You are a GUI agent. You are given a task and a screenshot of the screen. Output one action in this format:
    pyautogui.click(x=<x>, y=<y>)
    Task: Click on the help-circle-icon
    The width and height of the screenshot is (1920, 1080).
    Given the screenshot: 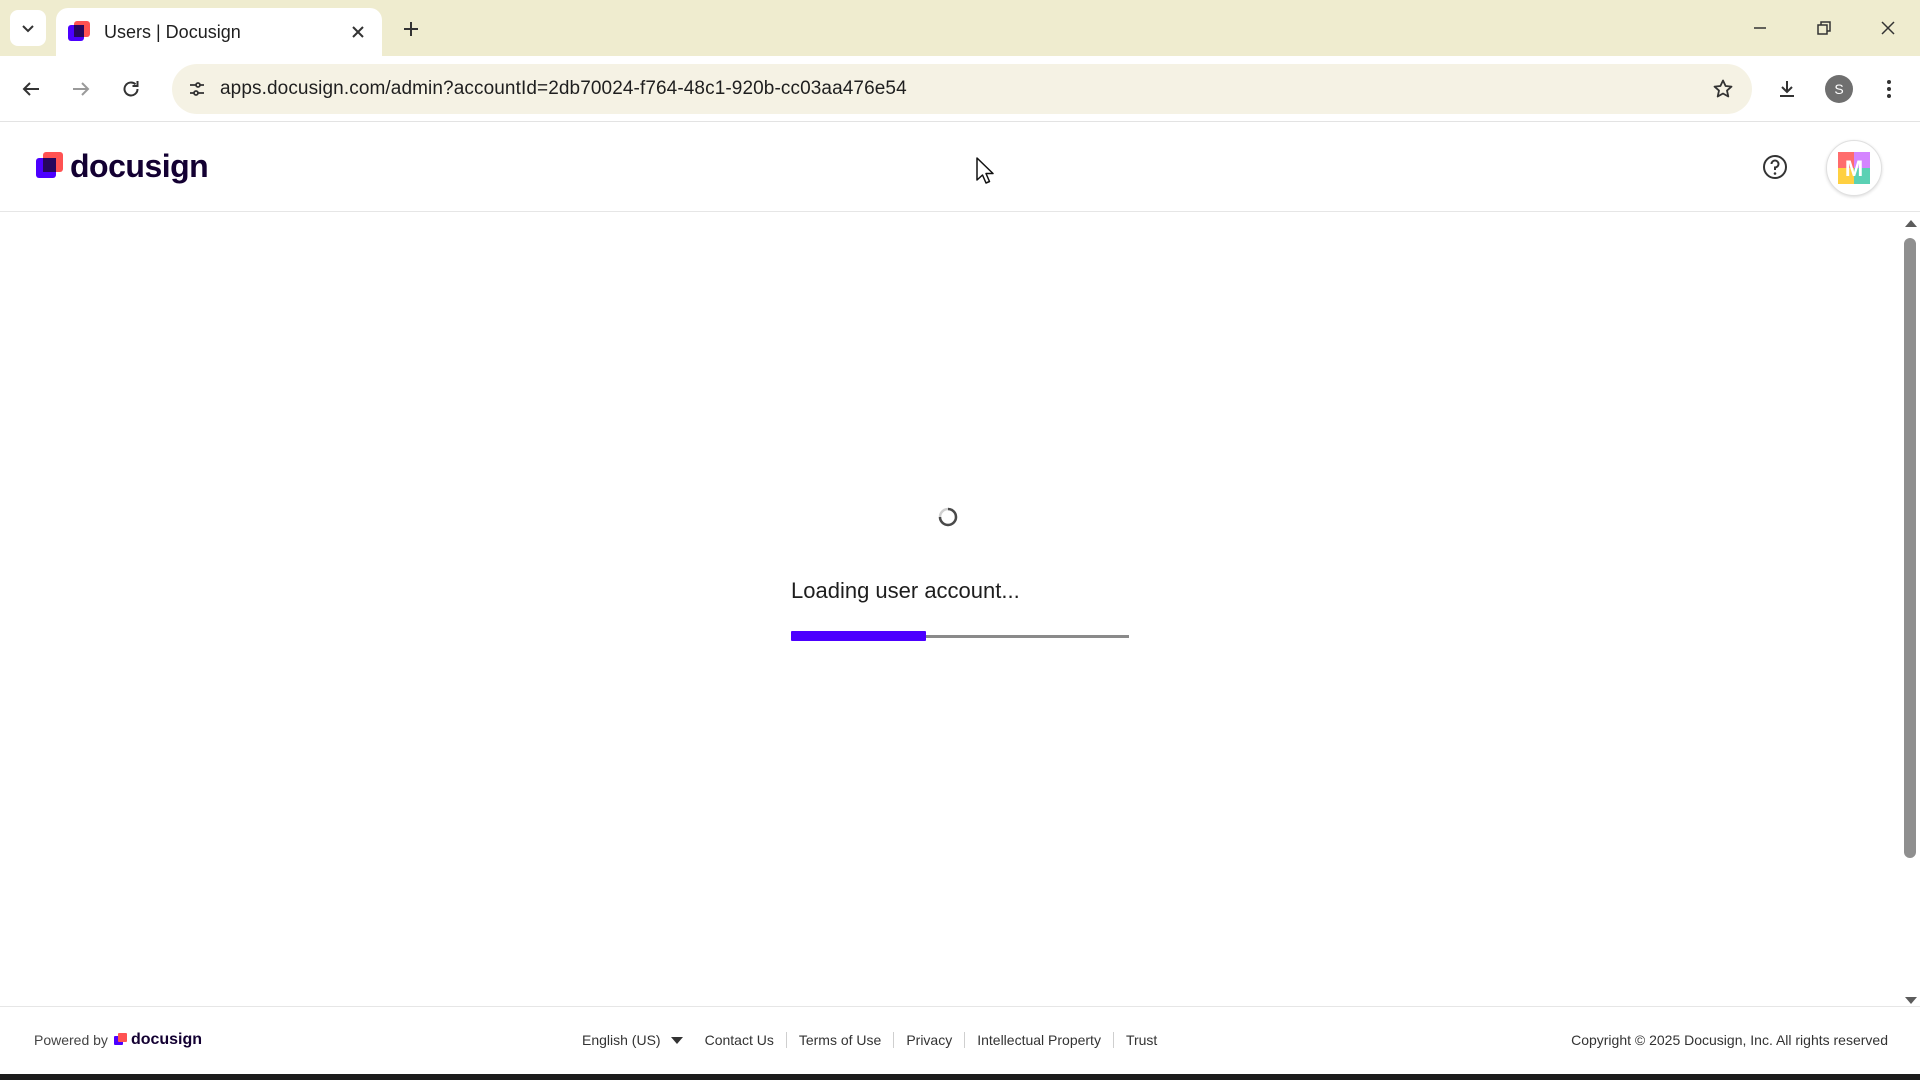 What is the action you would take?
    pyautogui.click(x=1775, y=167)
    